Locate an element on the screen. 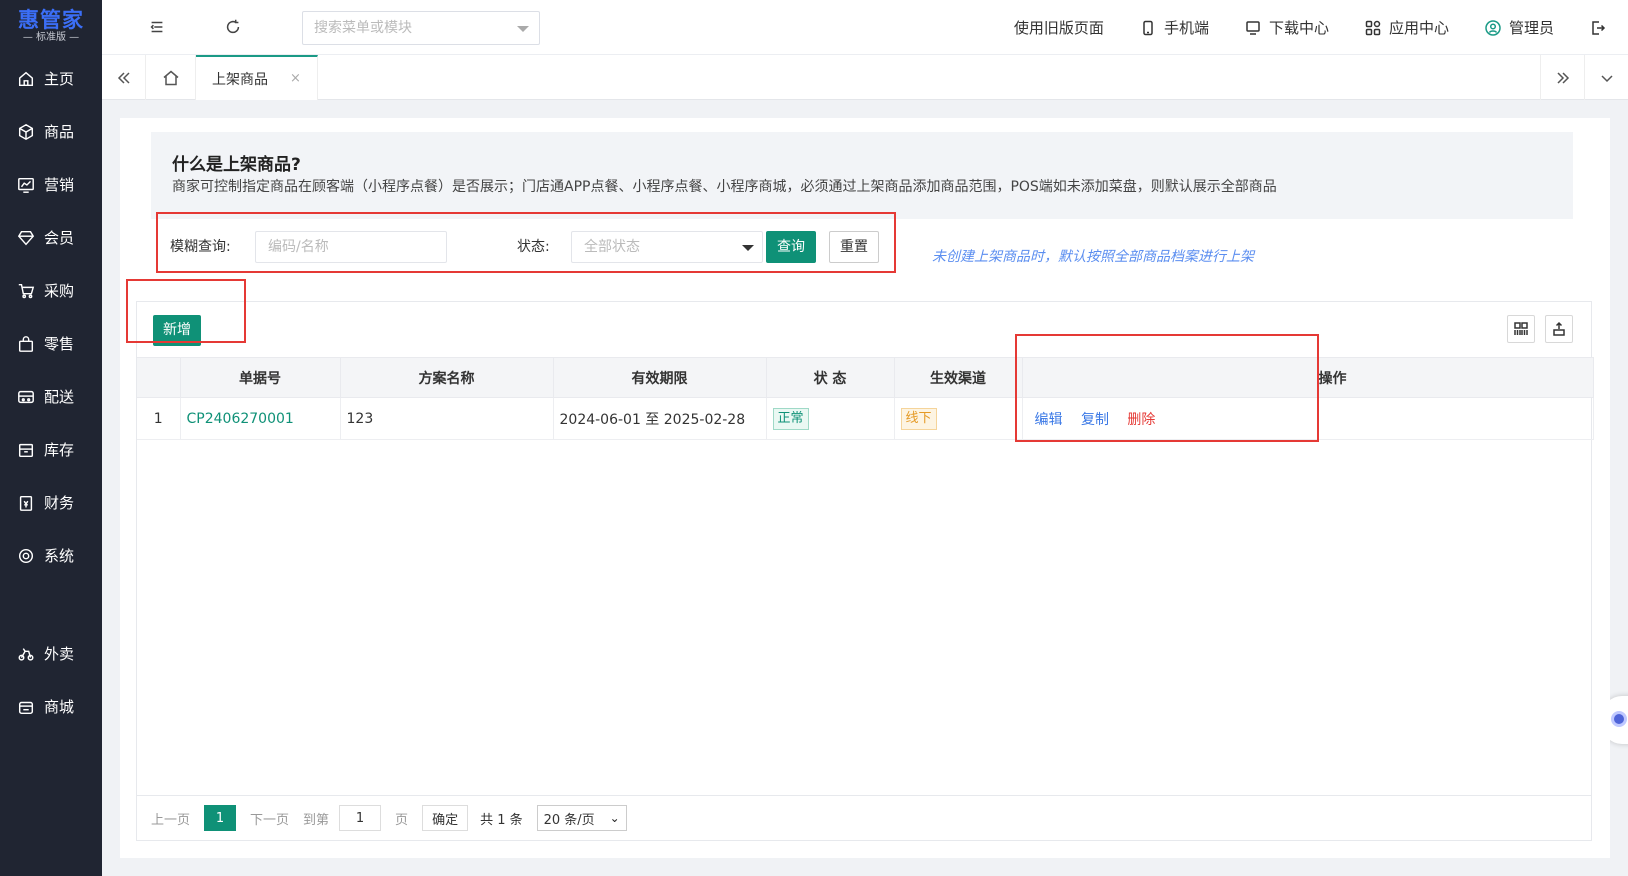 The height and width of the screenshot is (876, 1628). old-page-label: 使用旧版页面 is located at coordinates (1058, 28).